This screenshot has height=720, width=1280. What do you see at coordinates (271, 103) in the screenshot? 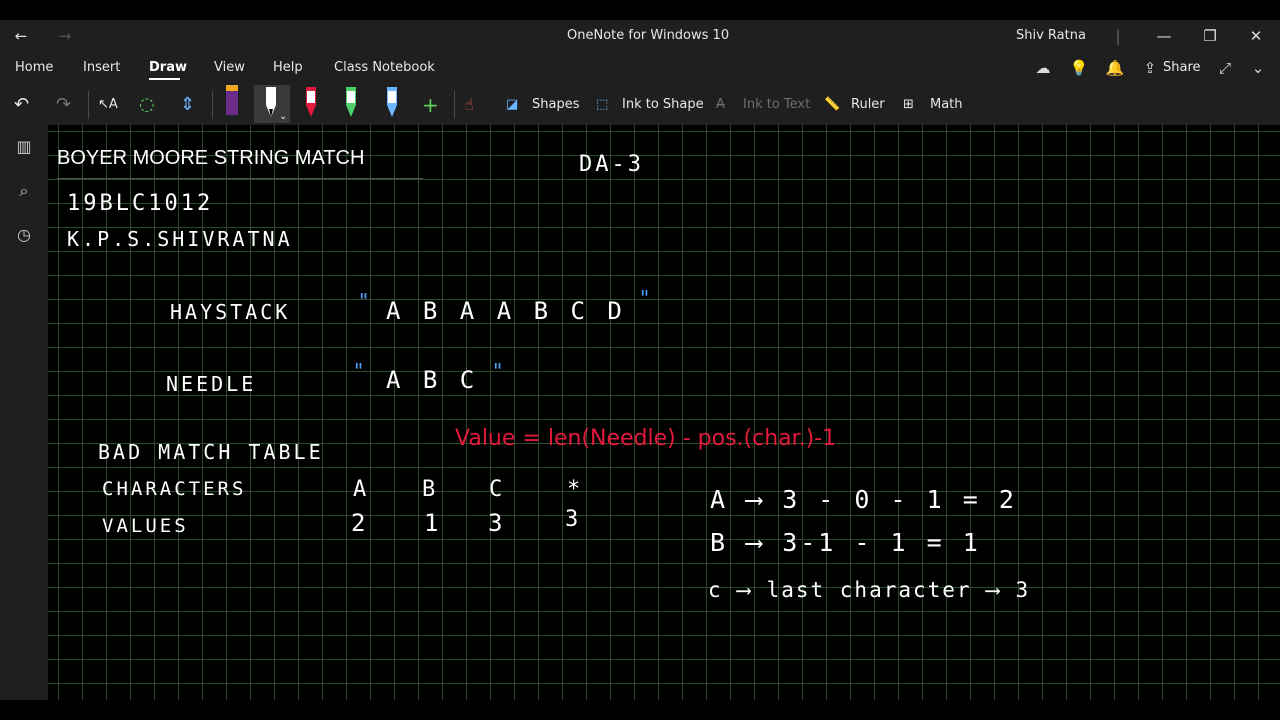
I see `white-pen-icon` at bounding box center [271, 103].